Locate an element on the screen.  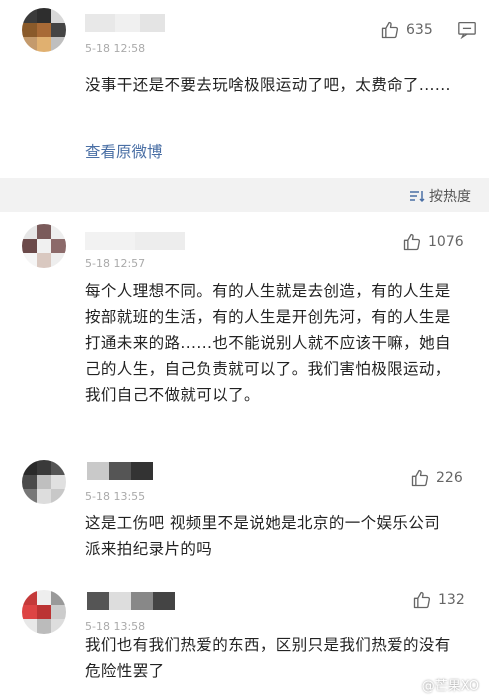
like-button: 1076 is located at coordinates (433, 242).